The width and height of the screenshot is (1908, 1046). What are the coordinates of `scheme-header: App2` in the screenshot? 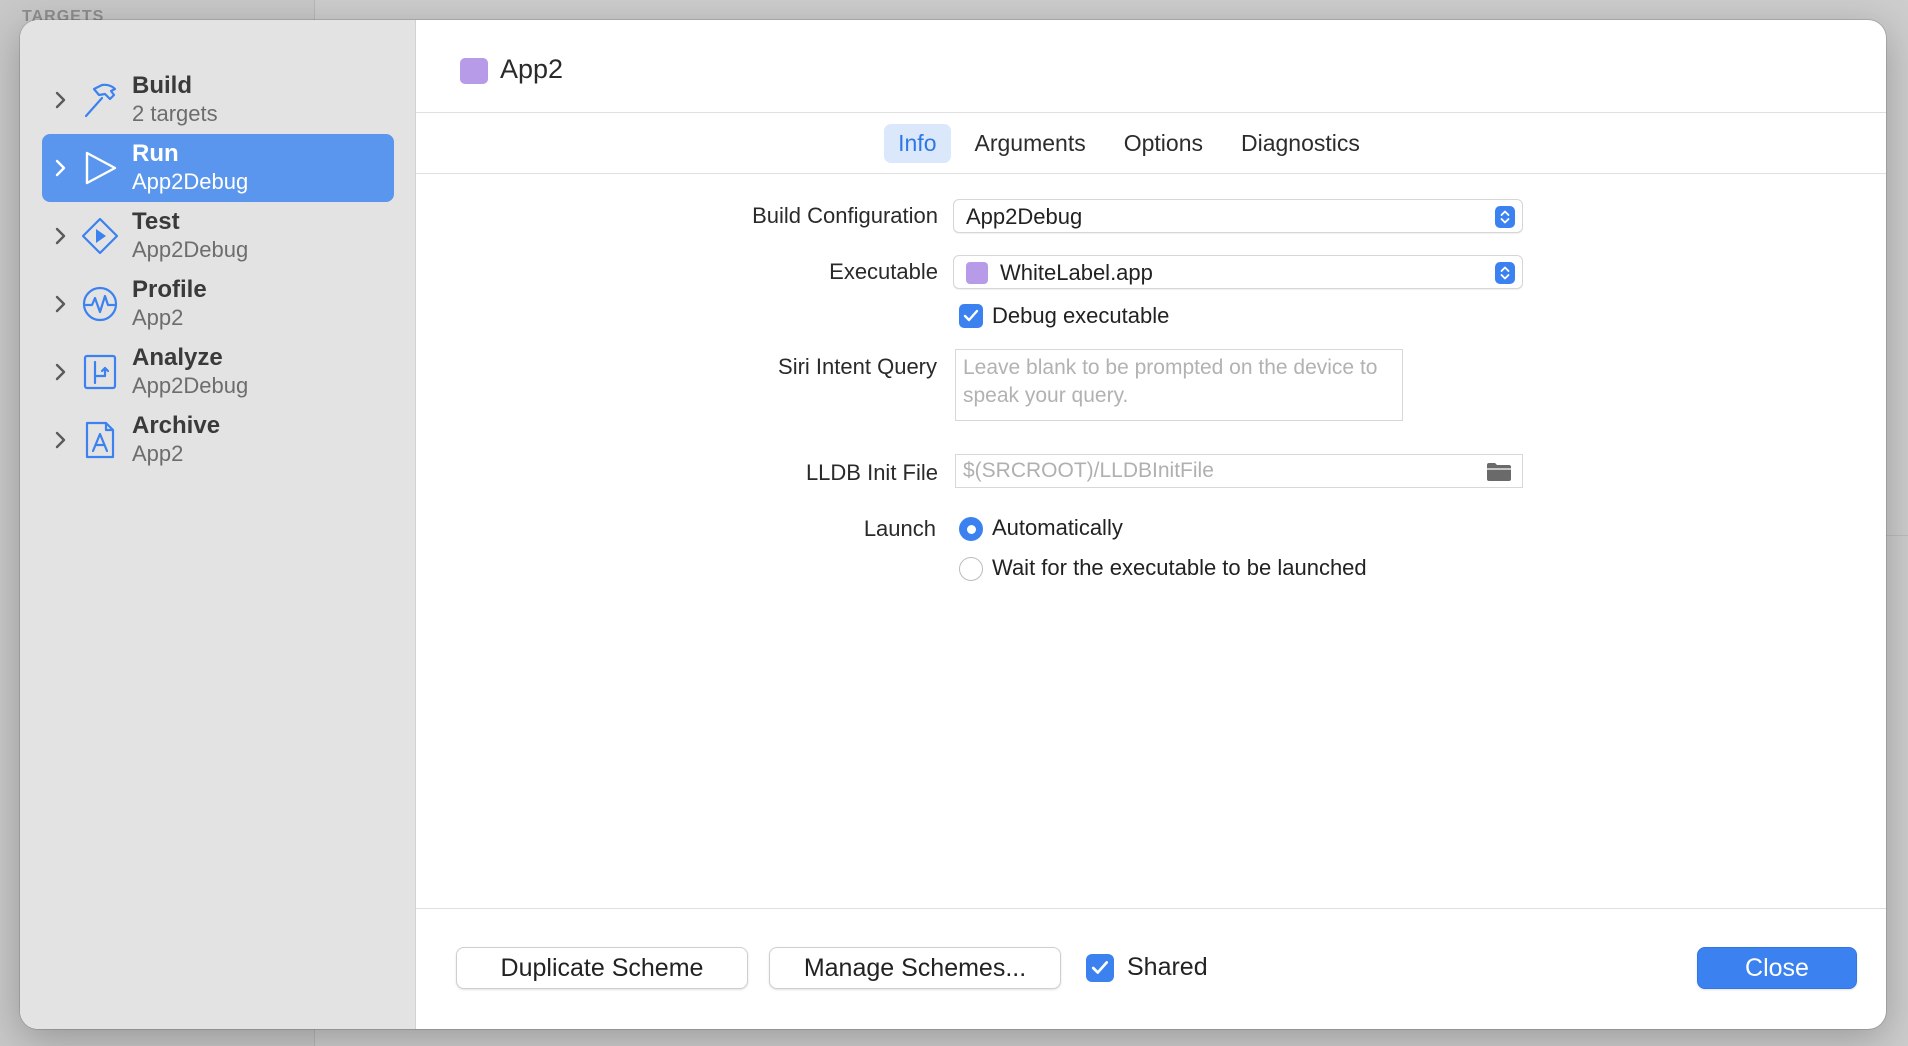 It's located at (1151, 66).